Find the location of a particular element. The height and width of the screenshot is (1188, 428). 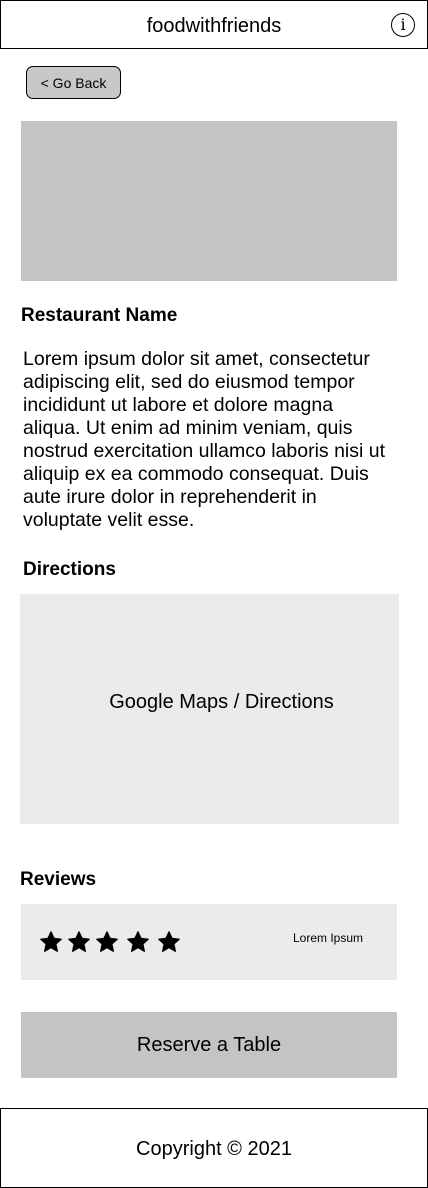

reviews-heading: Reviews is located at coordinates (58, 879).